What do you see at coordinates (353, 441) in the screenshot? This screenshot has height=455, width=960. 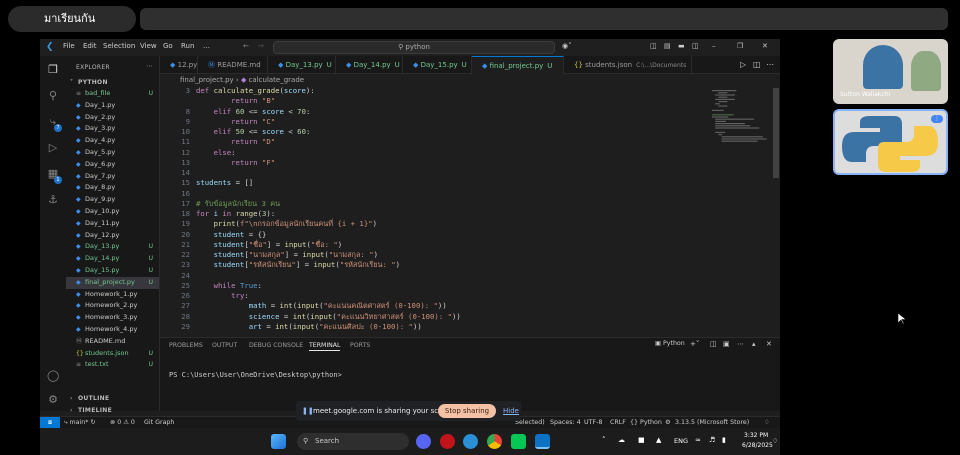 I see `taskbar-search: ⚲ Search` at bounding box center [353, 441].